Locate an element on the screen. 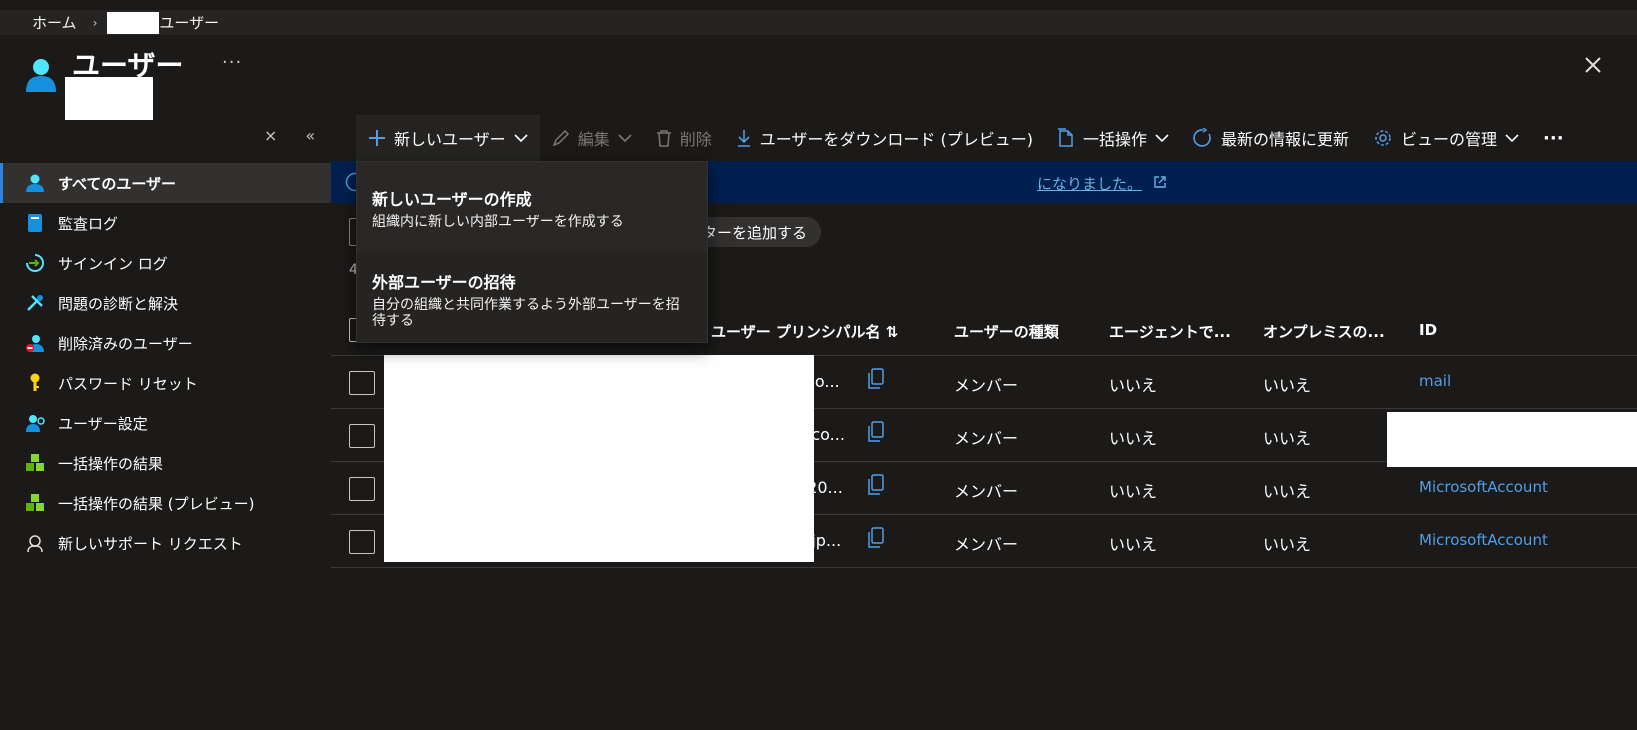 This screenshot has width=1637, height=730. sidebar-item-label: 新しいサポート リクエスト is located at coordinates (150, 543).